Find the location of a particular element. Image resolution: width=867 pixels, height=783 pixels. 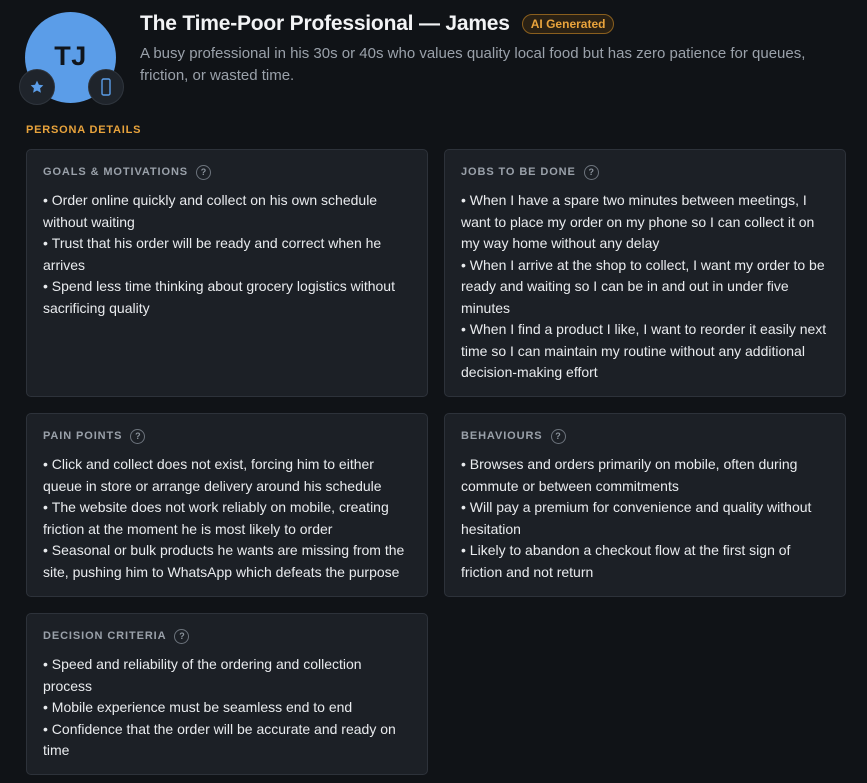

mobile-badge is located at coordinates (106, 87).